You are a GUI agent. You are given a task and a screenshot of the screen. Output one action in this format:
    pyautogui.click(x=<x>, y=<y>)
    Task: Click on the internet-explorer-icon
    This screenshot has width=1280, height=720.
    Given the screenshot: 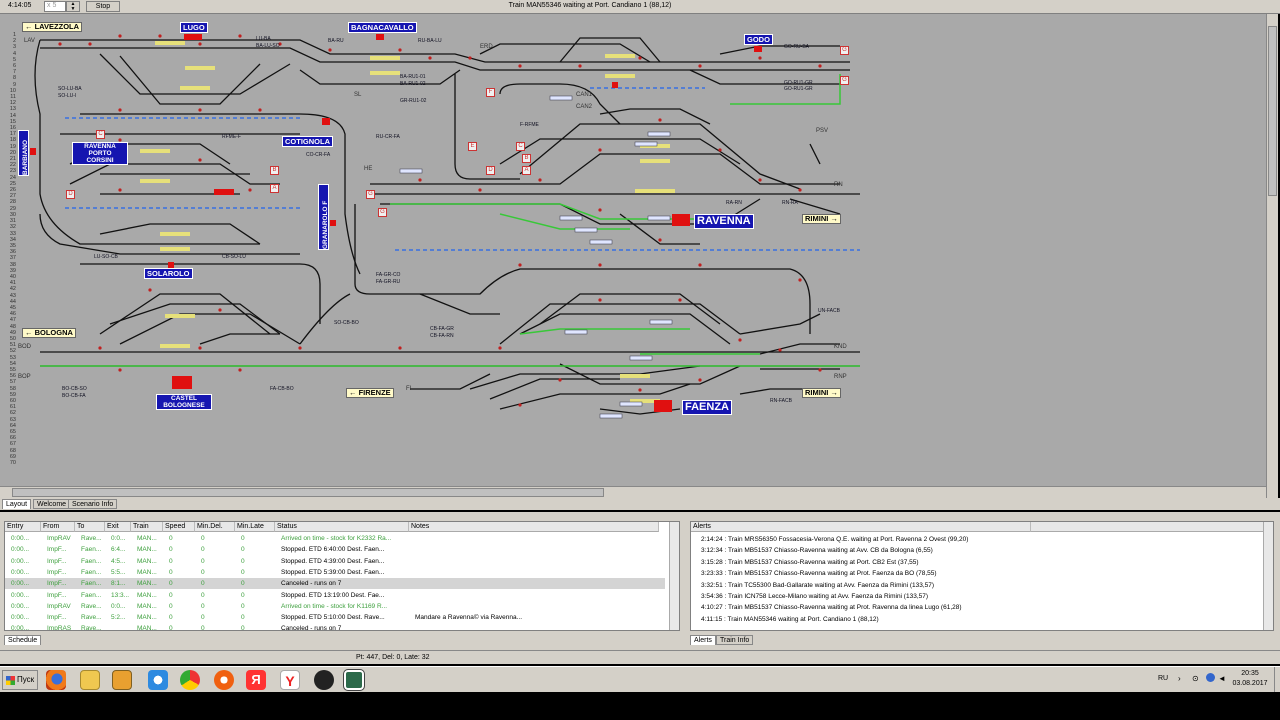 What is the action you would take?
    pyautogui.click(x=158, y=680)
    